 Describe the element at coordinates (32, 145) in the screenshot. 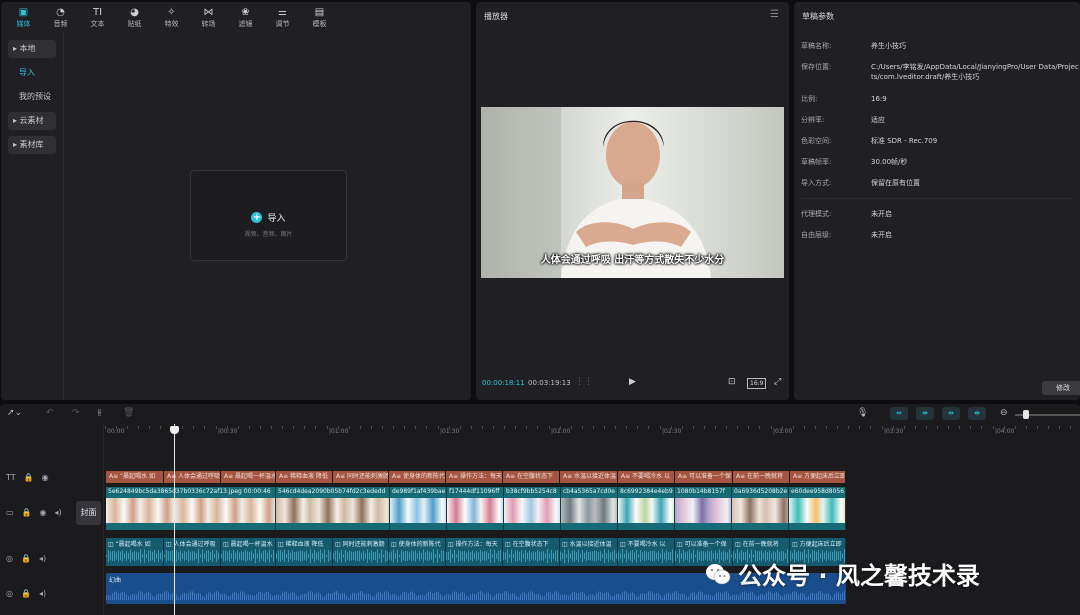

I see `sidebar-item-library: ▸ 素材库` at that location.